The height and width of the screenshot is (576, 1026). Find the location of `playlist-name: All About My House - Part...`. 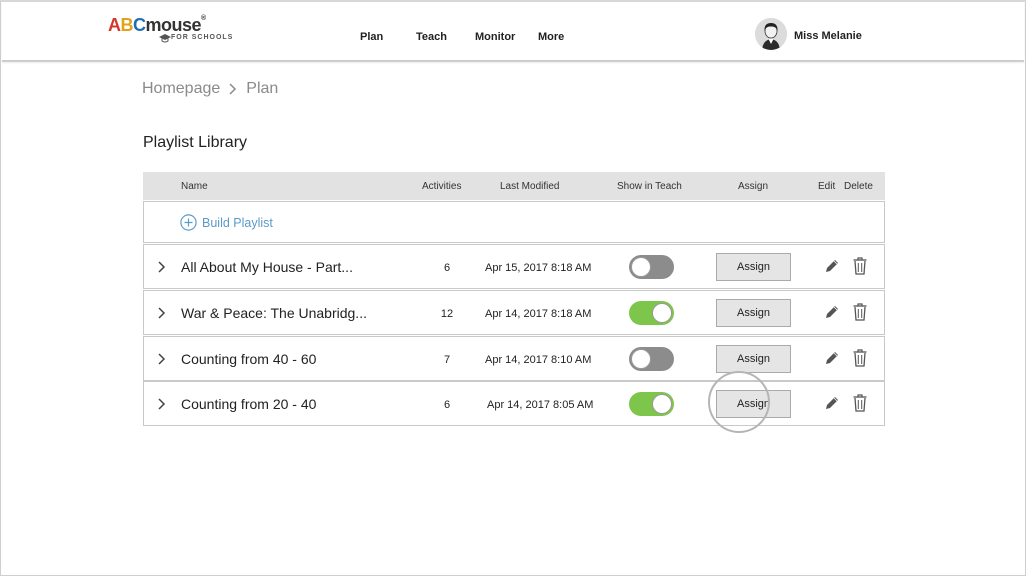

playlist-name: All About My House - Part... is located at coordinates (267, 267).